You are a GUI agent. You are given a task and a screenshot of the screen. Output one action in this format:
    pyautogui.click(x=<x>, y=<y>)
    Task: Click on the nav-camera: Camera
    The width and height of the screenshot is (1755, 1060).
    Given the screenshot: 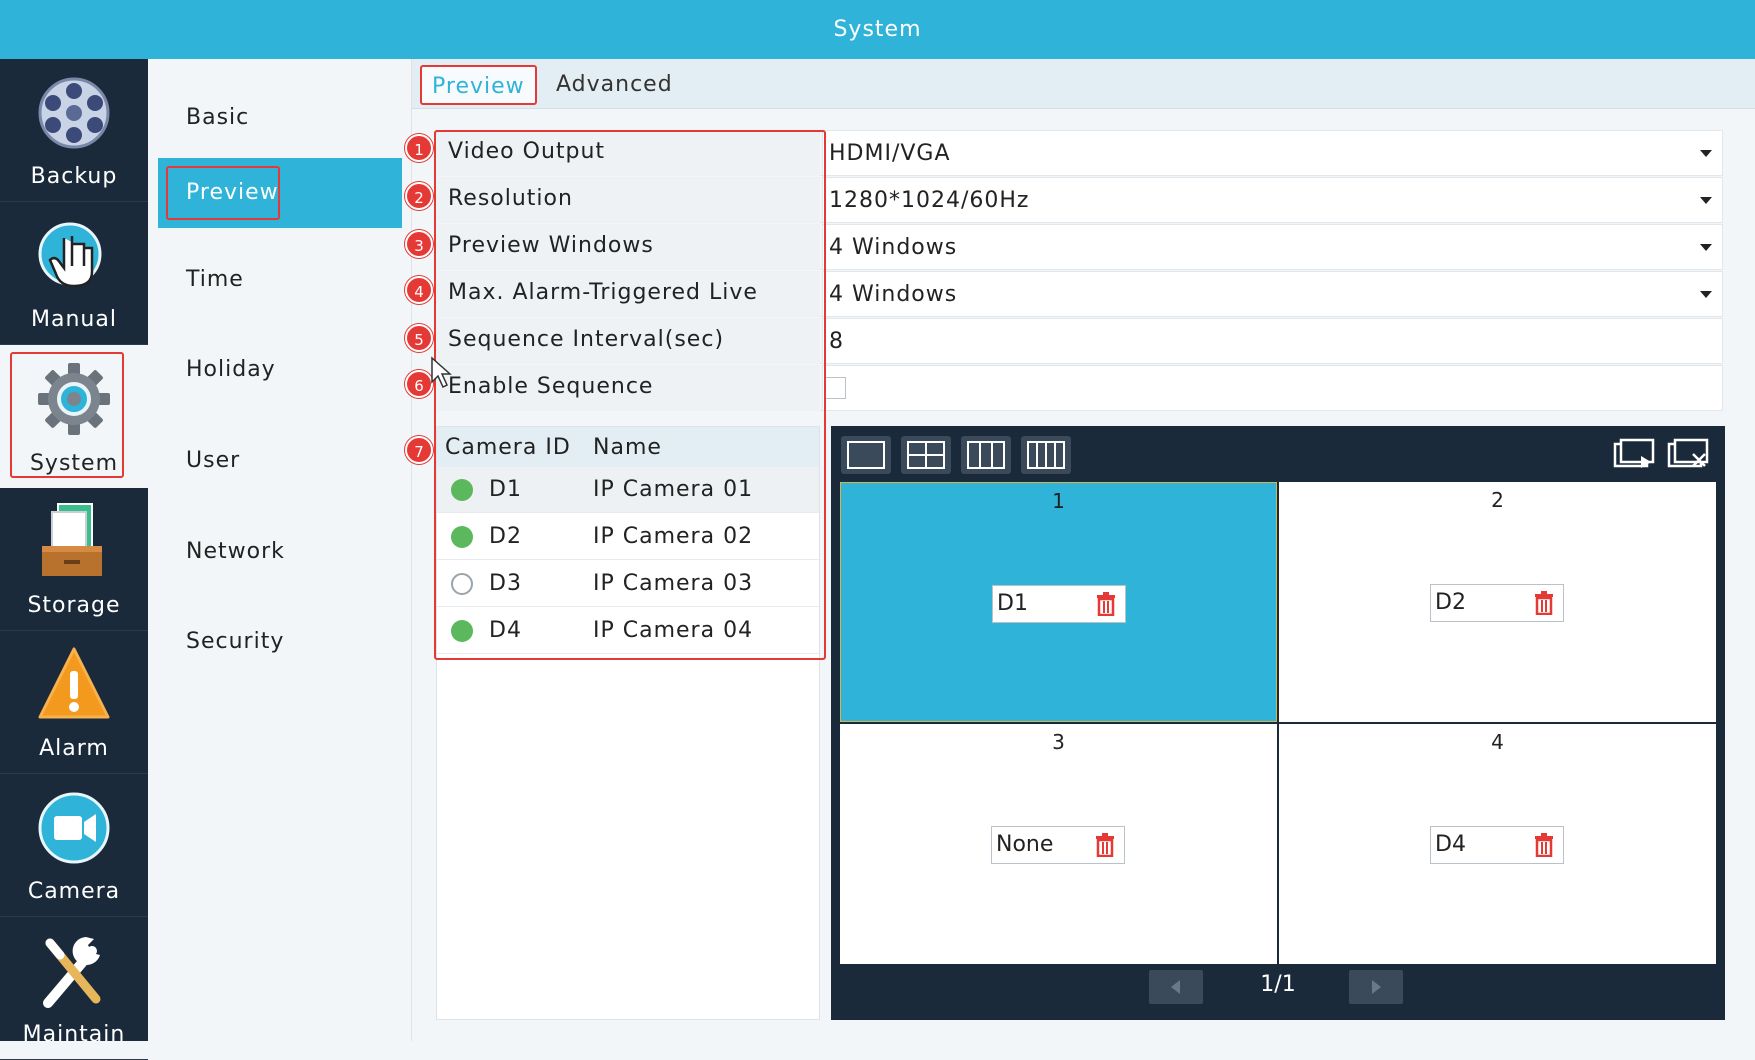 What is the action you would take?
    pyautogui.click(x=74, y=845)
    